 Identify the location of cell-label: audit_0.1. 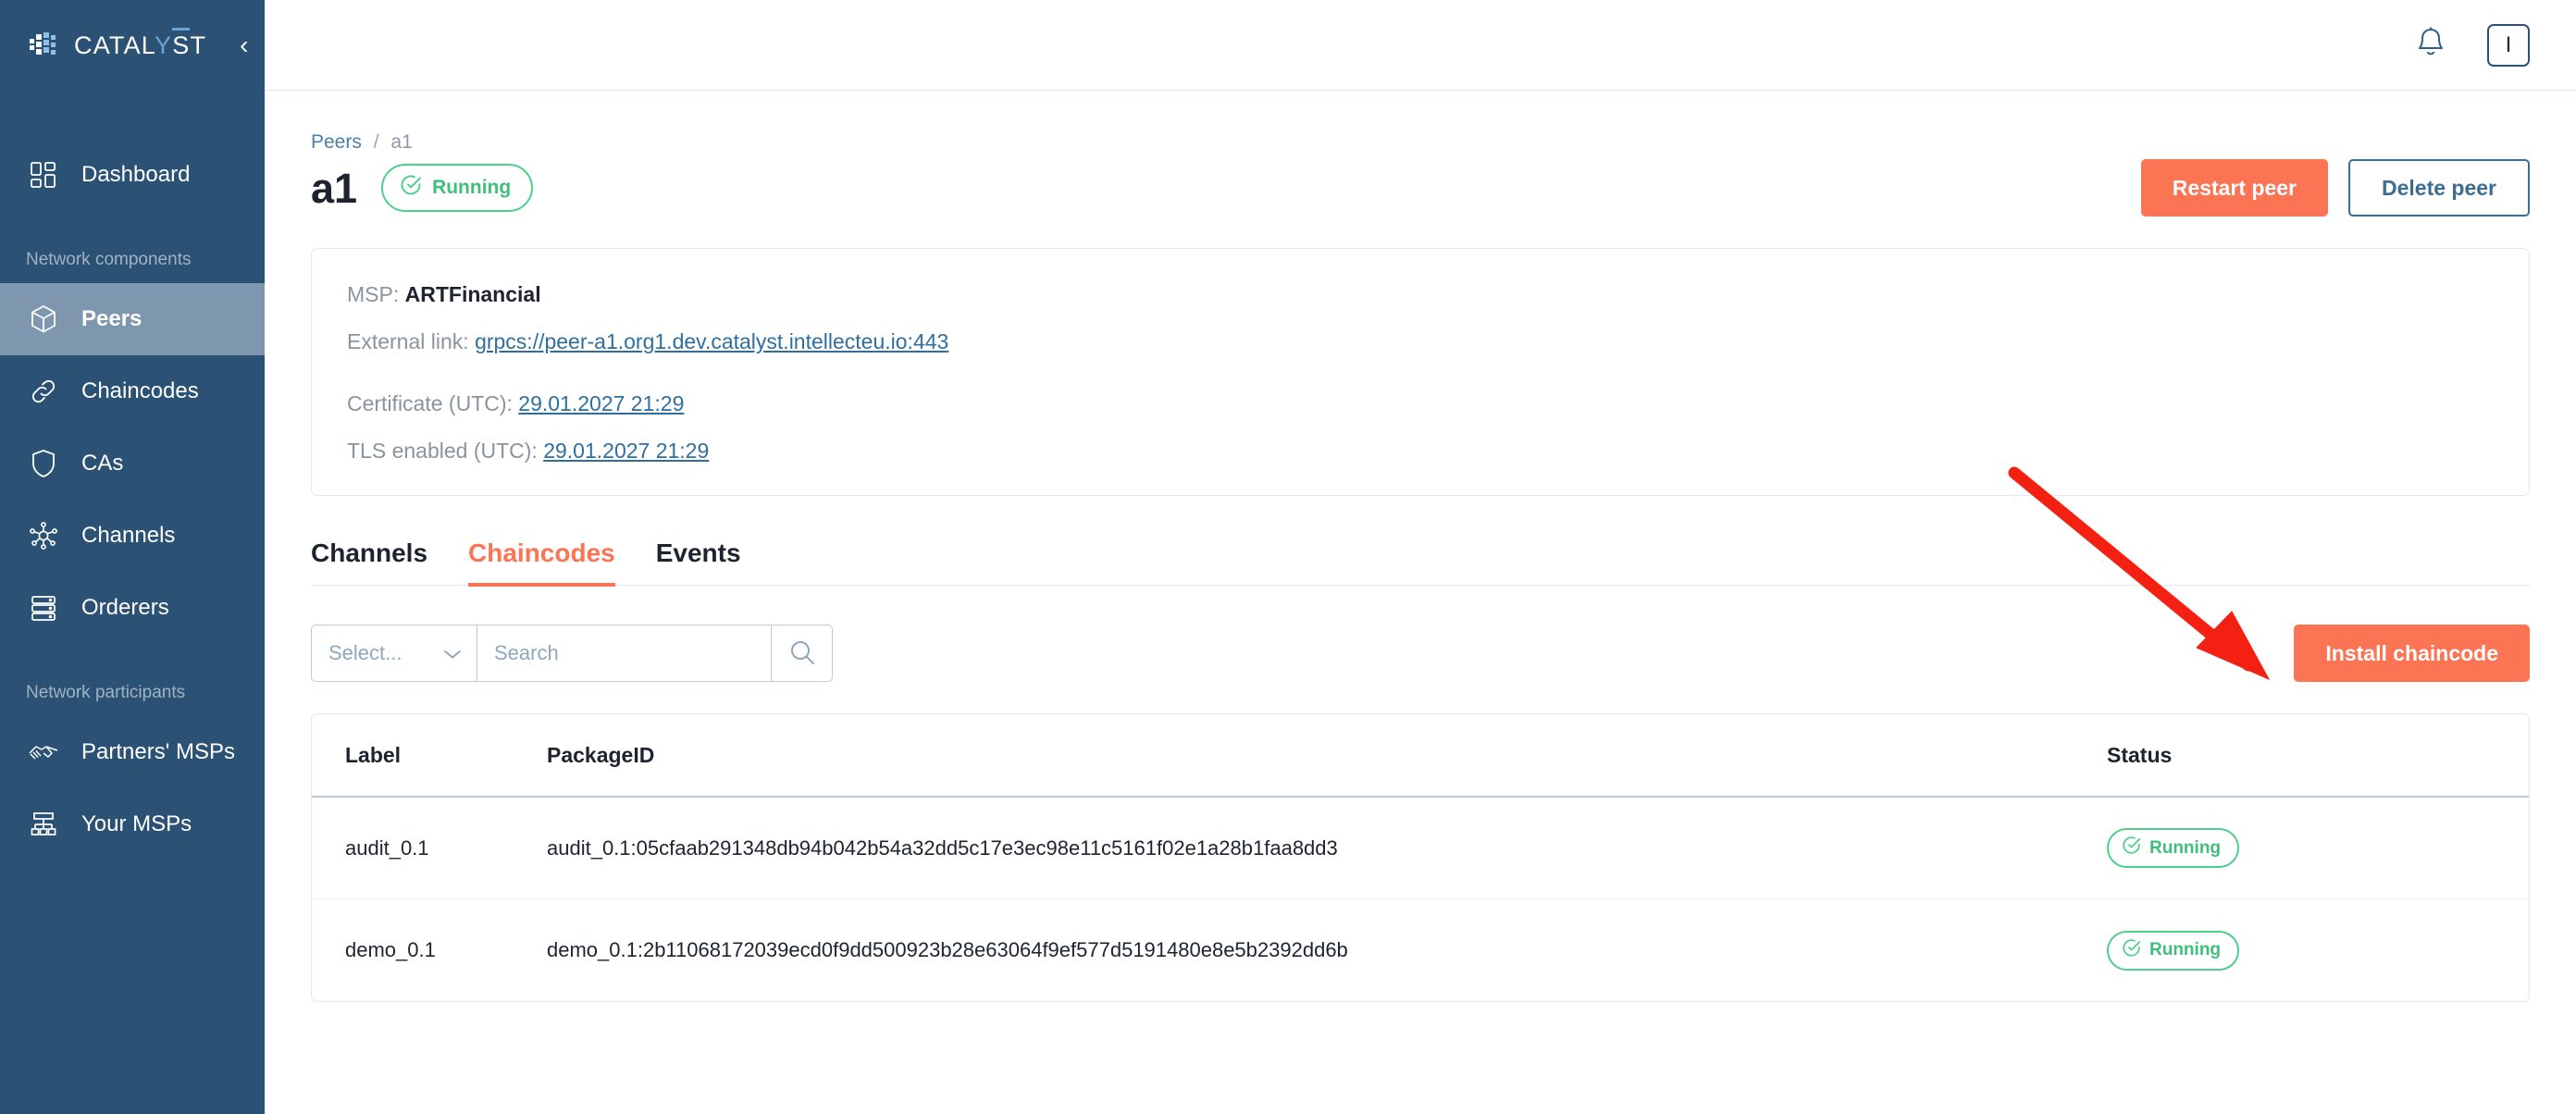
(387, 848).